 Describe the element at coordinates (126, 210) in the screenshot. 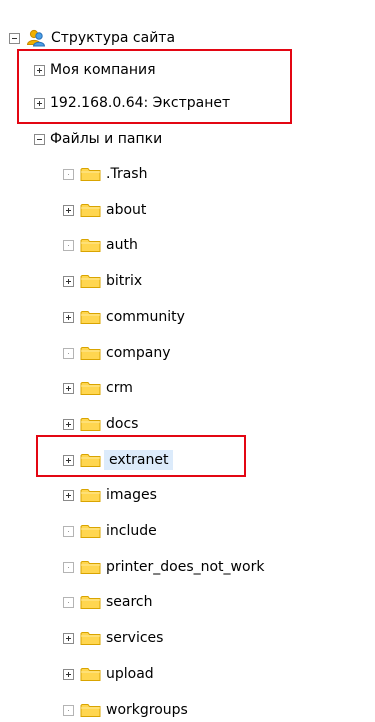

I see `folder-label: about` at that location.